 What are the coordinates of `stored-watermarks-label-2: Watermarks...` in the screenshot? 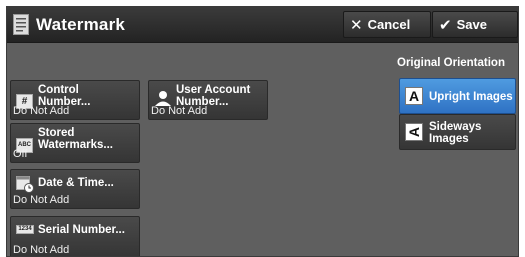 It's located at (75, 145).